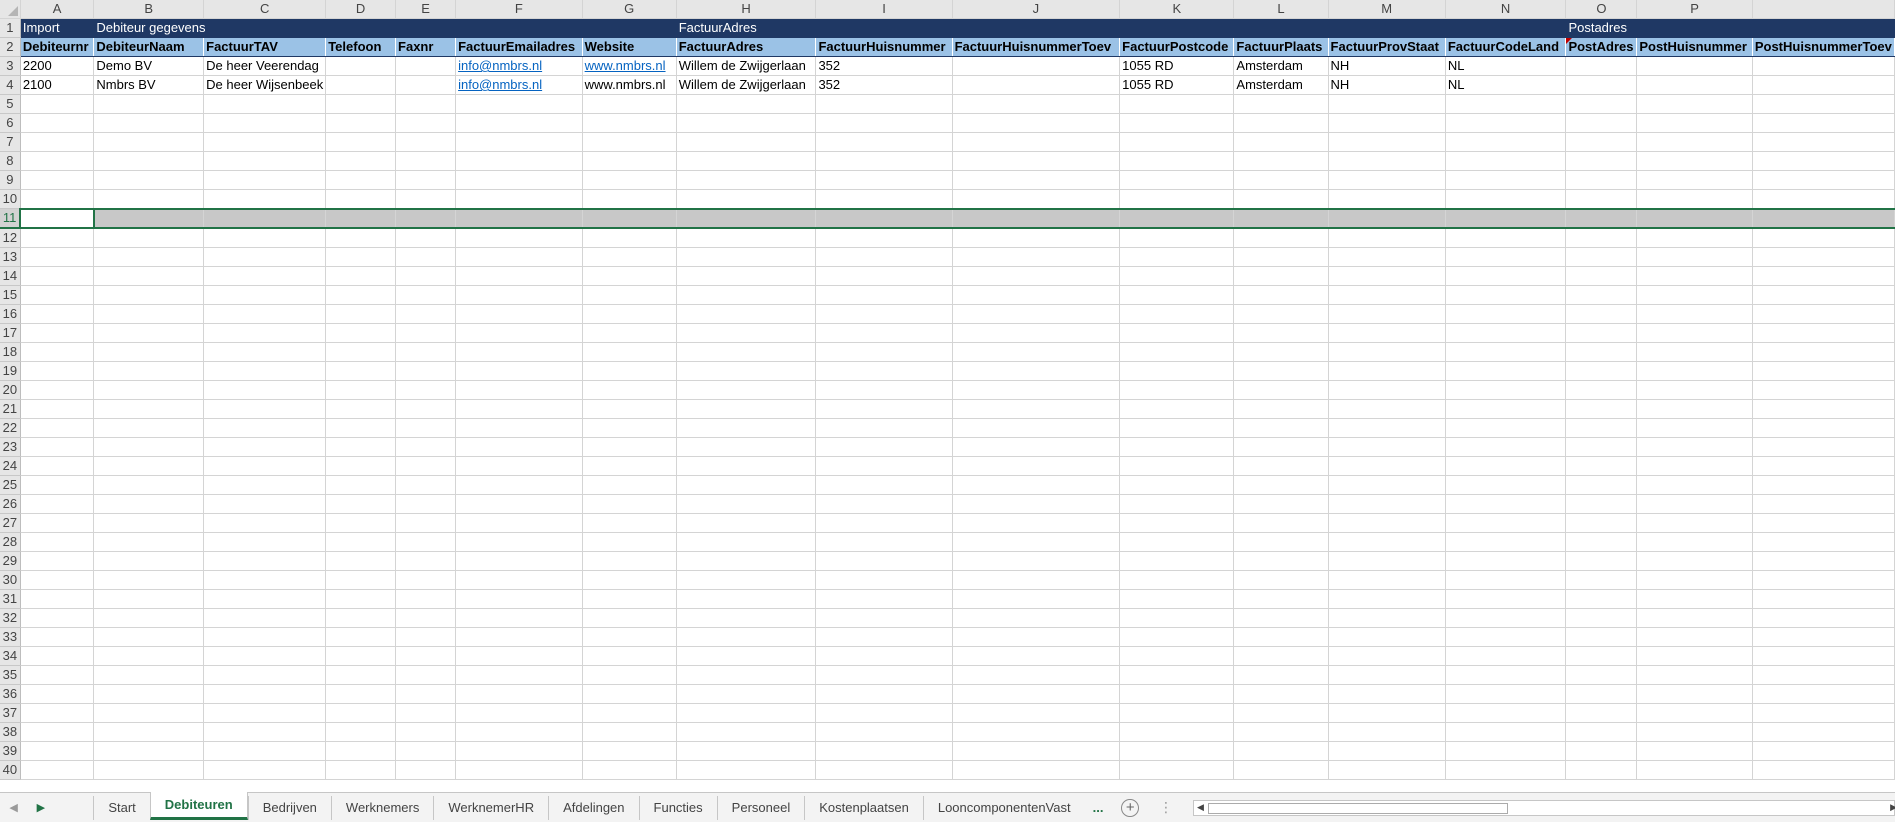  What do you see at coordinates (629, 85) in the screenshot?
I see `cell: www.nmbrs.nl` at bounding box center [629, 85].